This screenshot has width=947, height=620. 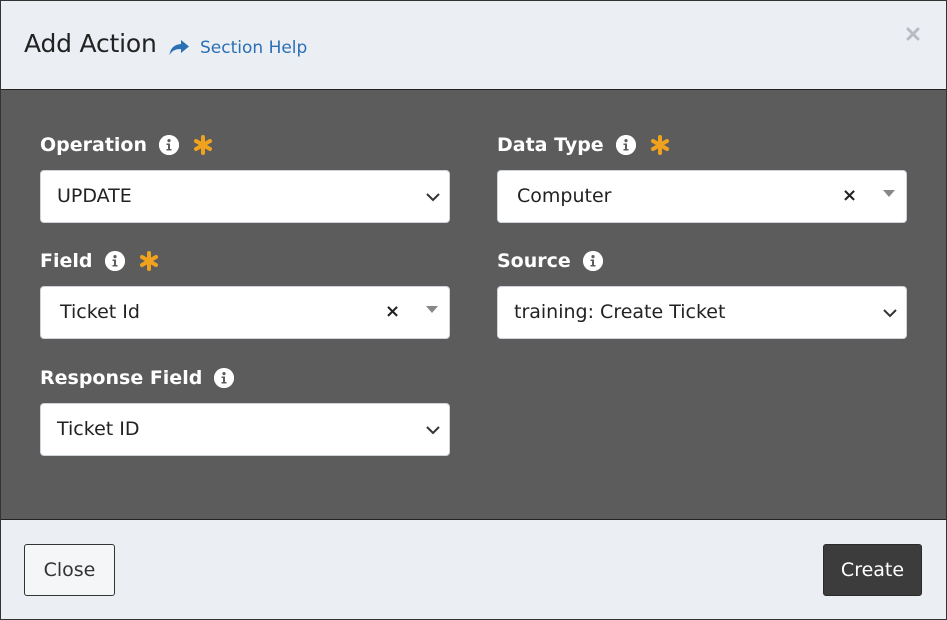 I want to click on response-field-select: Ticket ID, so click(x=245, y=429).